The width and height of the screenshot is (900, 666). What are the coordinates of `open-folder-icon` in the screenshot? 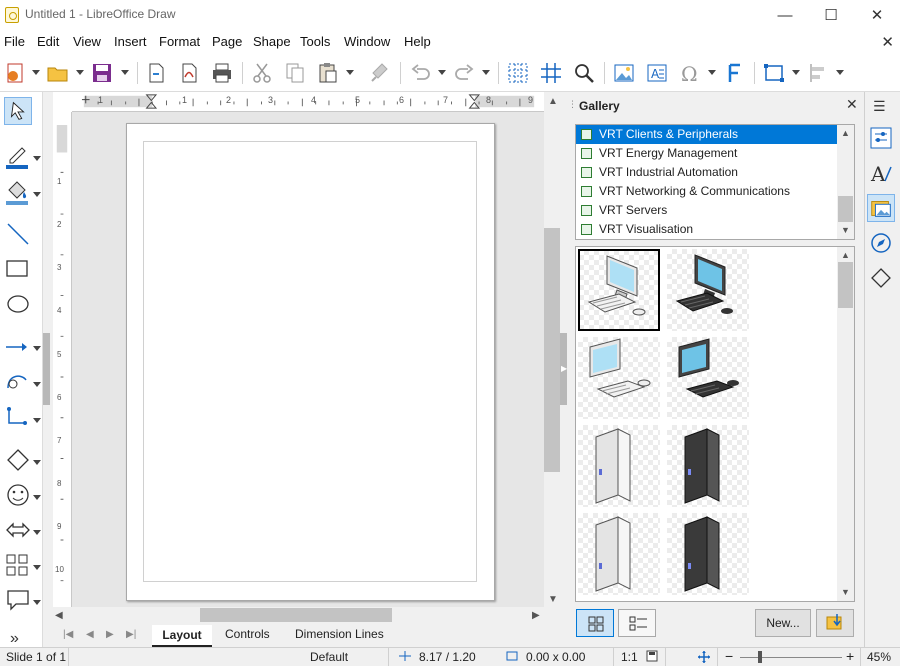 It's located at (58, 73).